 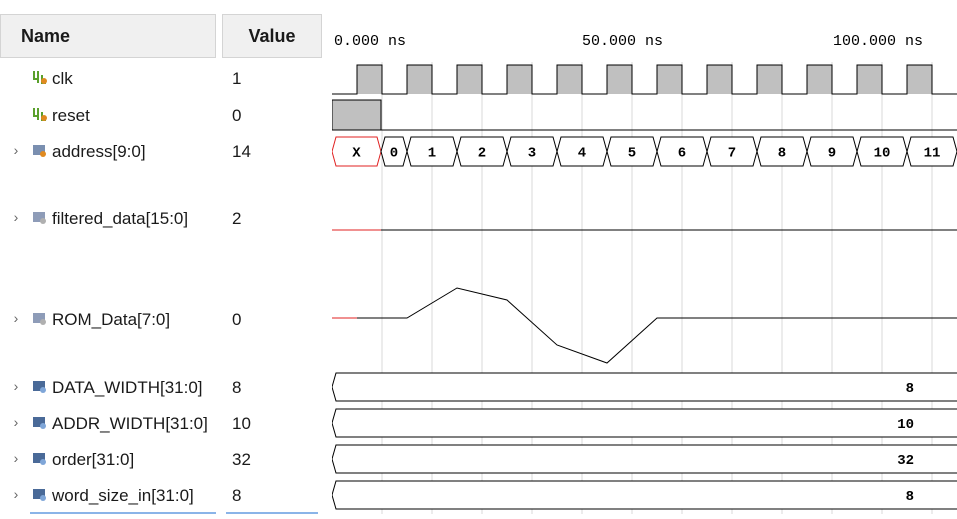 What do you see at coordinates (356, 115) in the screenshot?
I see `reset-high` at bounding box center [356, 115].